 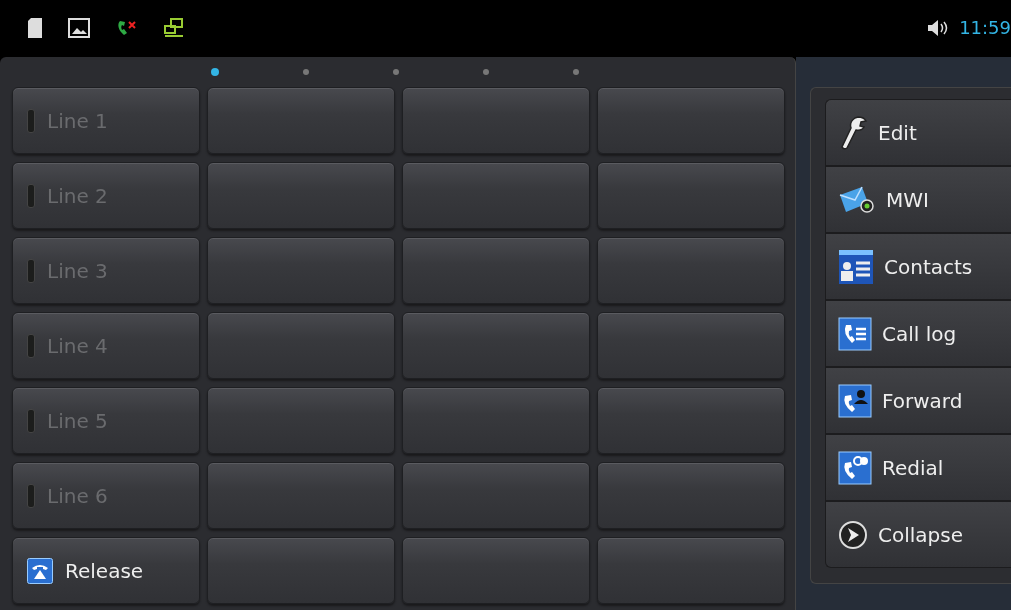 What do you see at coordinates (855, 400) in the screenshot?
I see `forward-icon` at bounding box center [855, 400].